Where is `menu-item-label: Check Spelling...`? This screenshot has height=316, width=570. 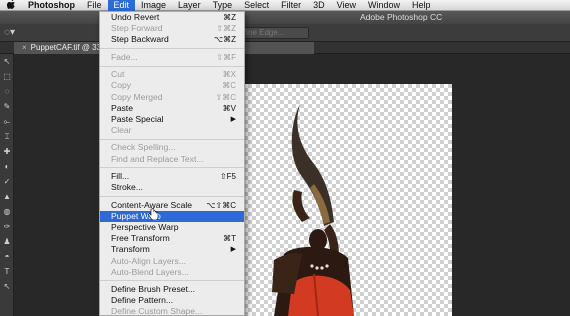 menu-item-label: Check Spelling... is located at coordinates (143, 147).